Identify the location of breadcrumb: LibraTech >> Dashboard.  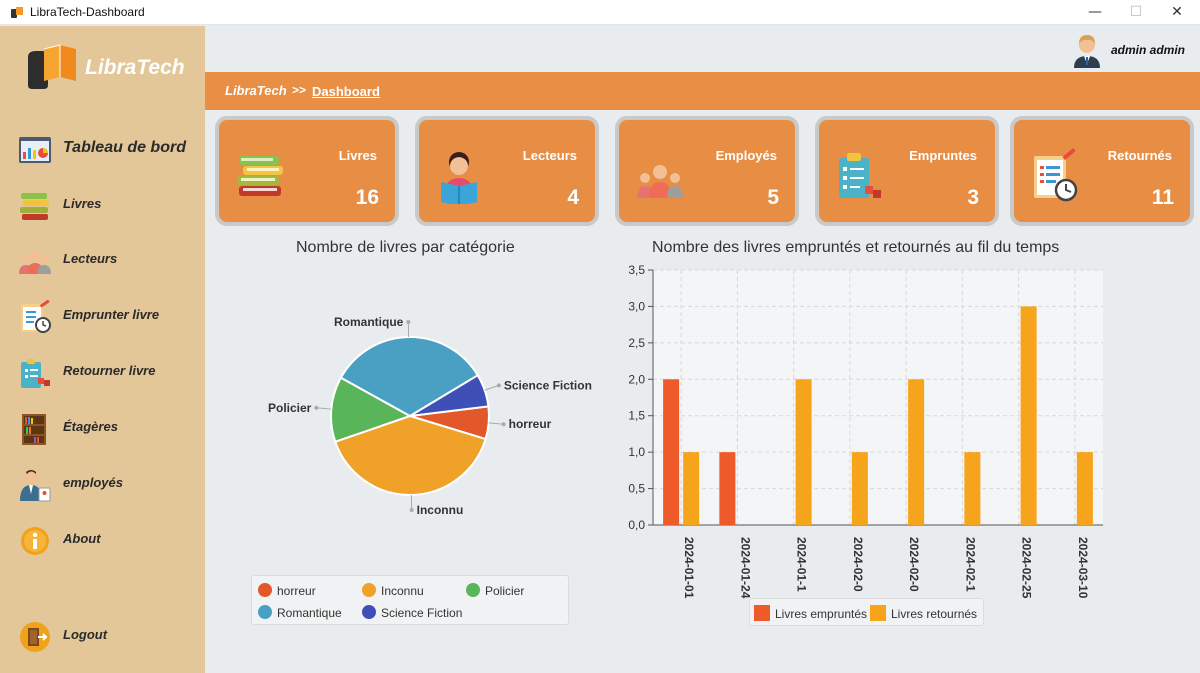
(702, 91).